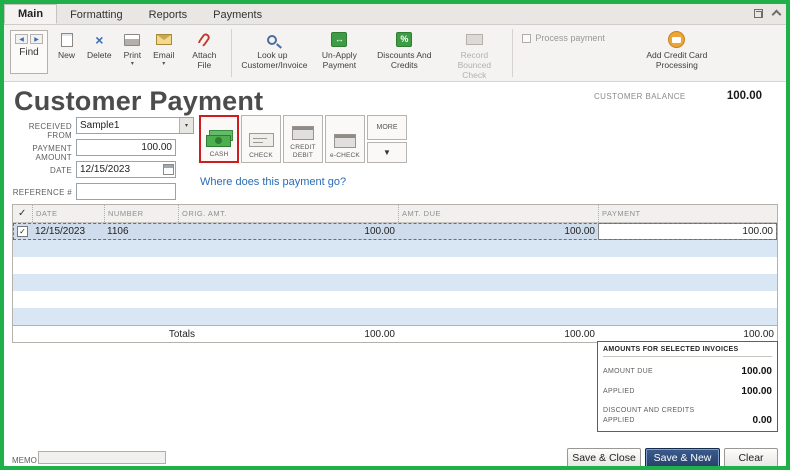 The height and width of the screenshot is (470, 790). What do you see at coordinates (21, 39) in the screenshot?
I see `find-previous-icon: ◀` at bounding box center [21, 39].